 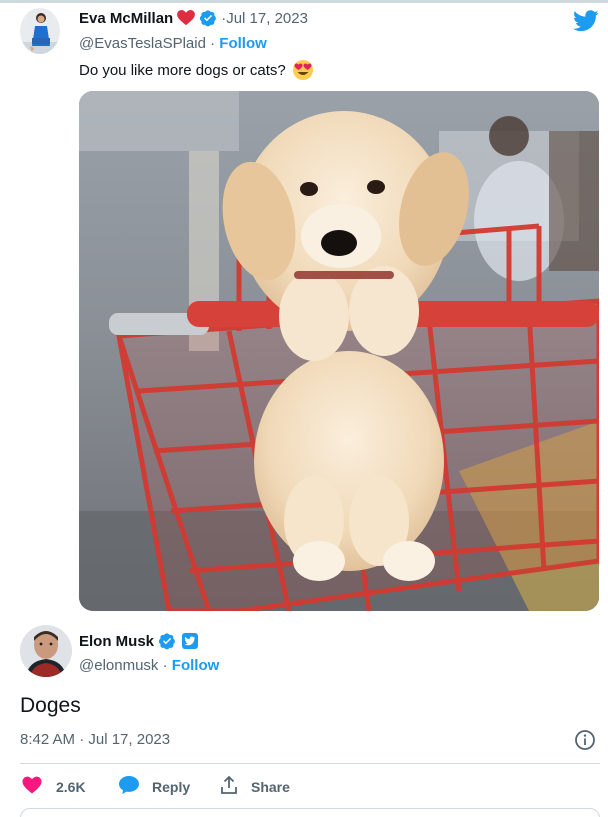 I want to click on quoted-follow-button: Follow, so click(x=243, y=43).